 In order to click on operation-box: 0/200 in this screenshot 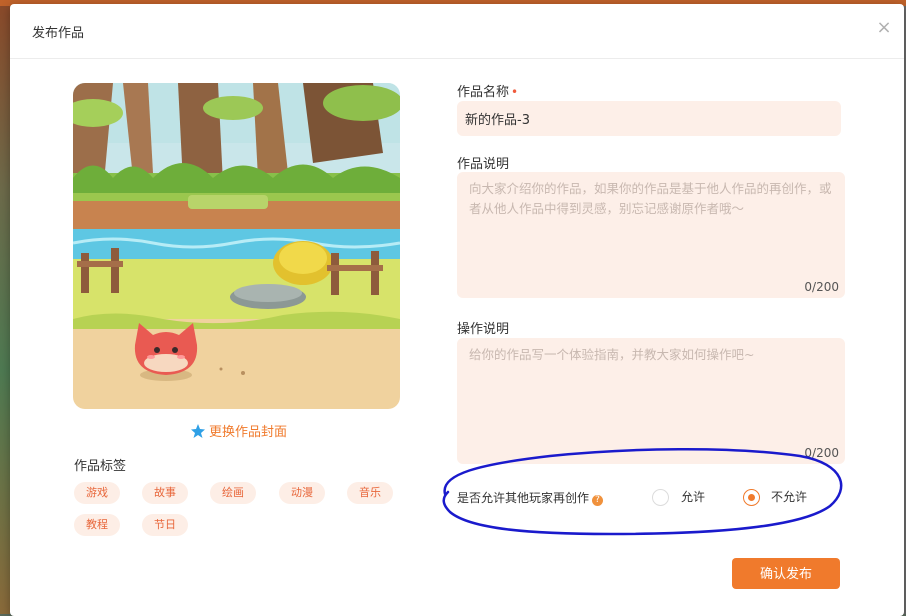, I will do `click(651, 401)`.